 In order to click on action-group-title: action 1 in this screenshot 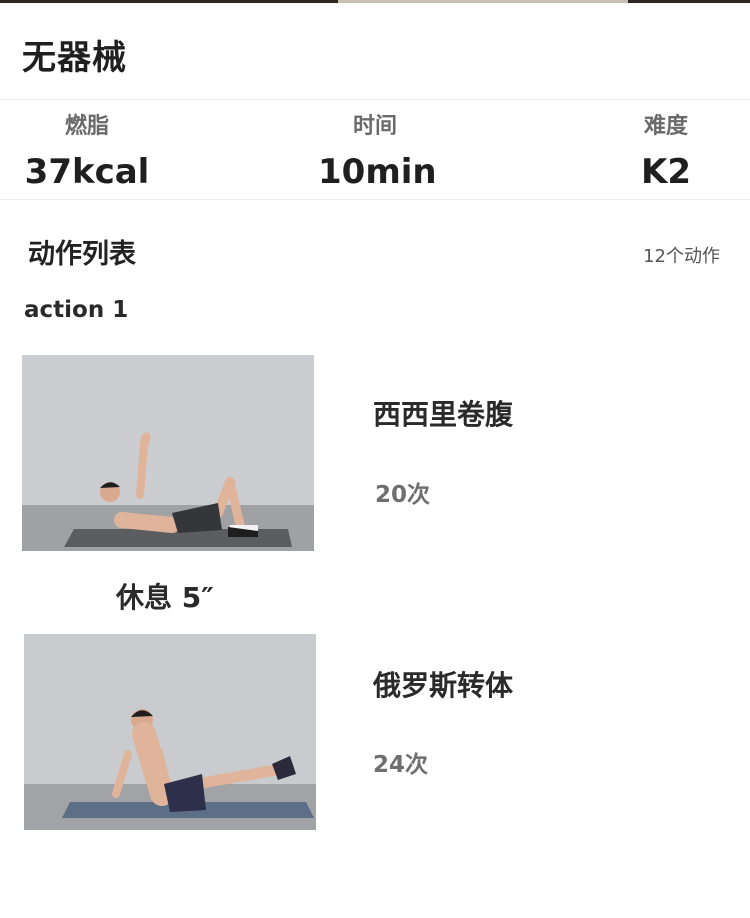, I will do `click(76, 310)`.